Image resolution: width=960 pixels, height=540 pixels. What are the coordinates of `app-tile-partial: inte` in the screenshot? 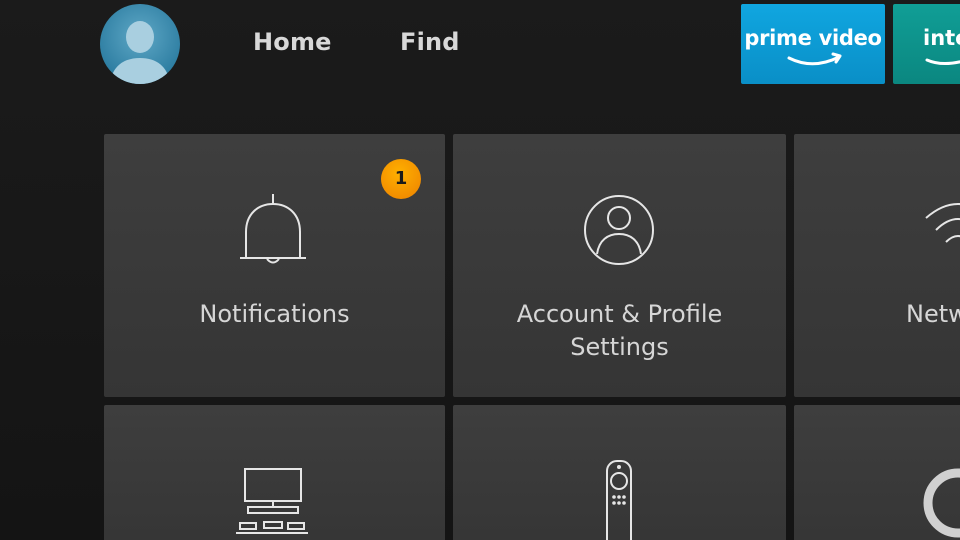 It's located at (926, 44).